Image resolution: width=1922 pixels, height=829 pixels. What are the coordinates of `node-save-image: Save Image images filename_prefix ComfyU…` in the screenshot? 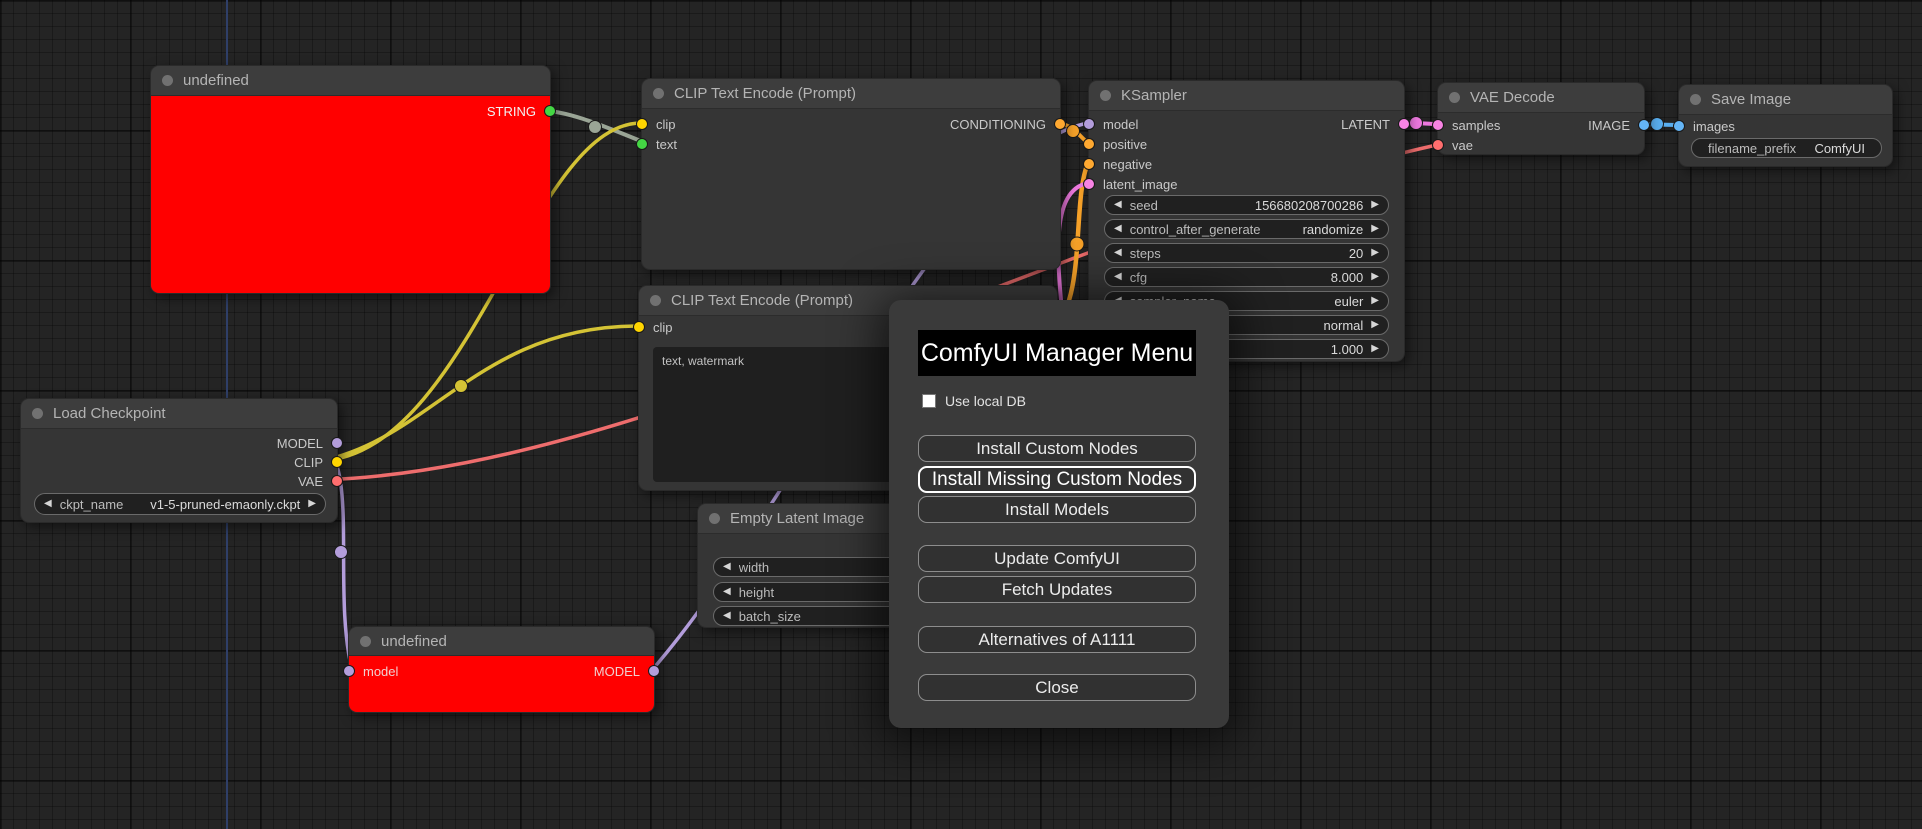 It's located at (1783, 125).